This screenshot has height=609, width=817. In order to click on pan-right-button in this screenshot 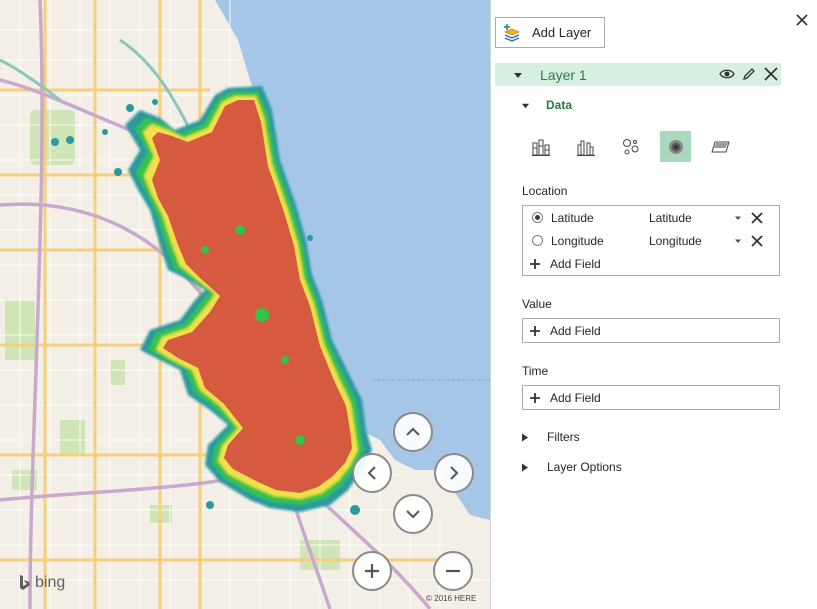, I will do `click(454, 473)`.